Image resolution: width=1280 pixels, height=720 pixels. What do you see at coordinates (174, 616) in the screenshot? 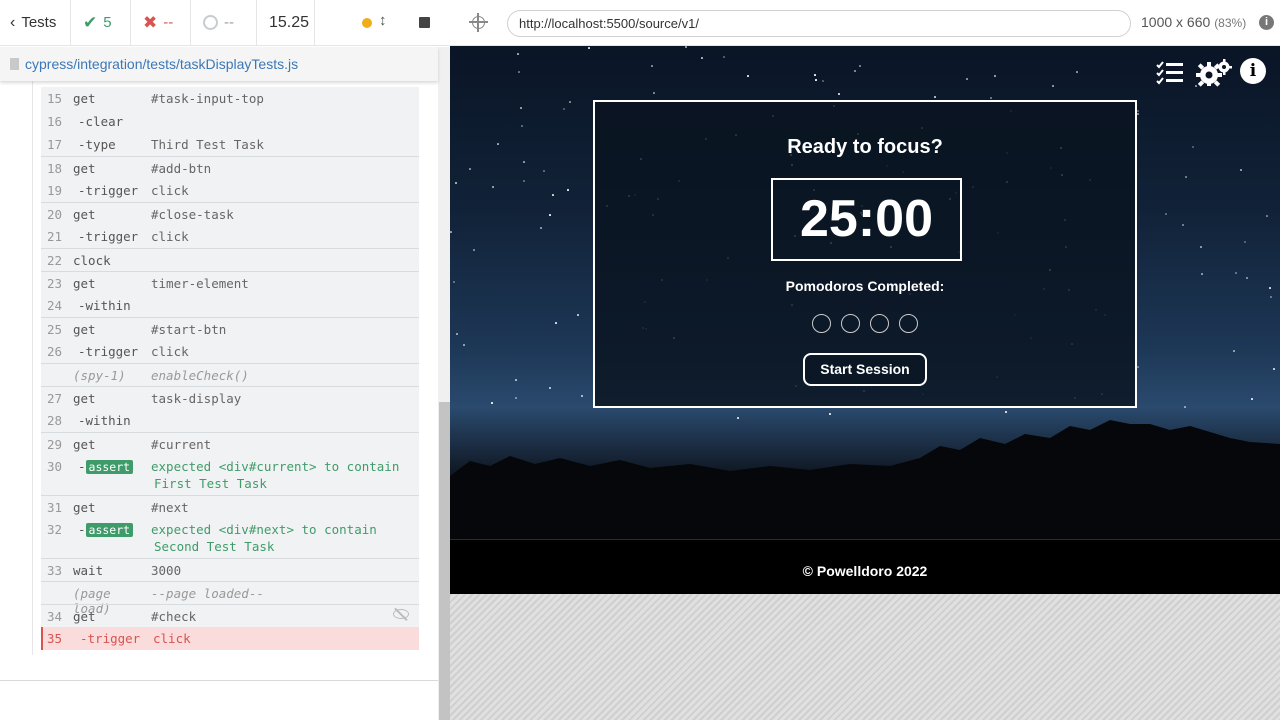
I see `command-message: #check` at bounding box center [174, 616].